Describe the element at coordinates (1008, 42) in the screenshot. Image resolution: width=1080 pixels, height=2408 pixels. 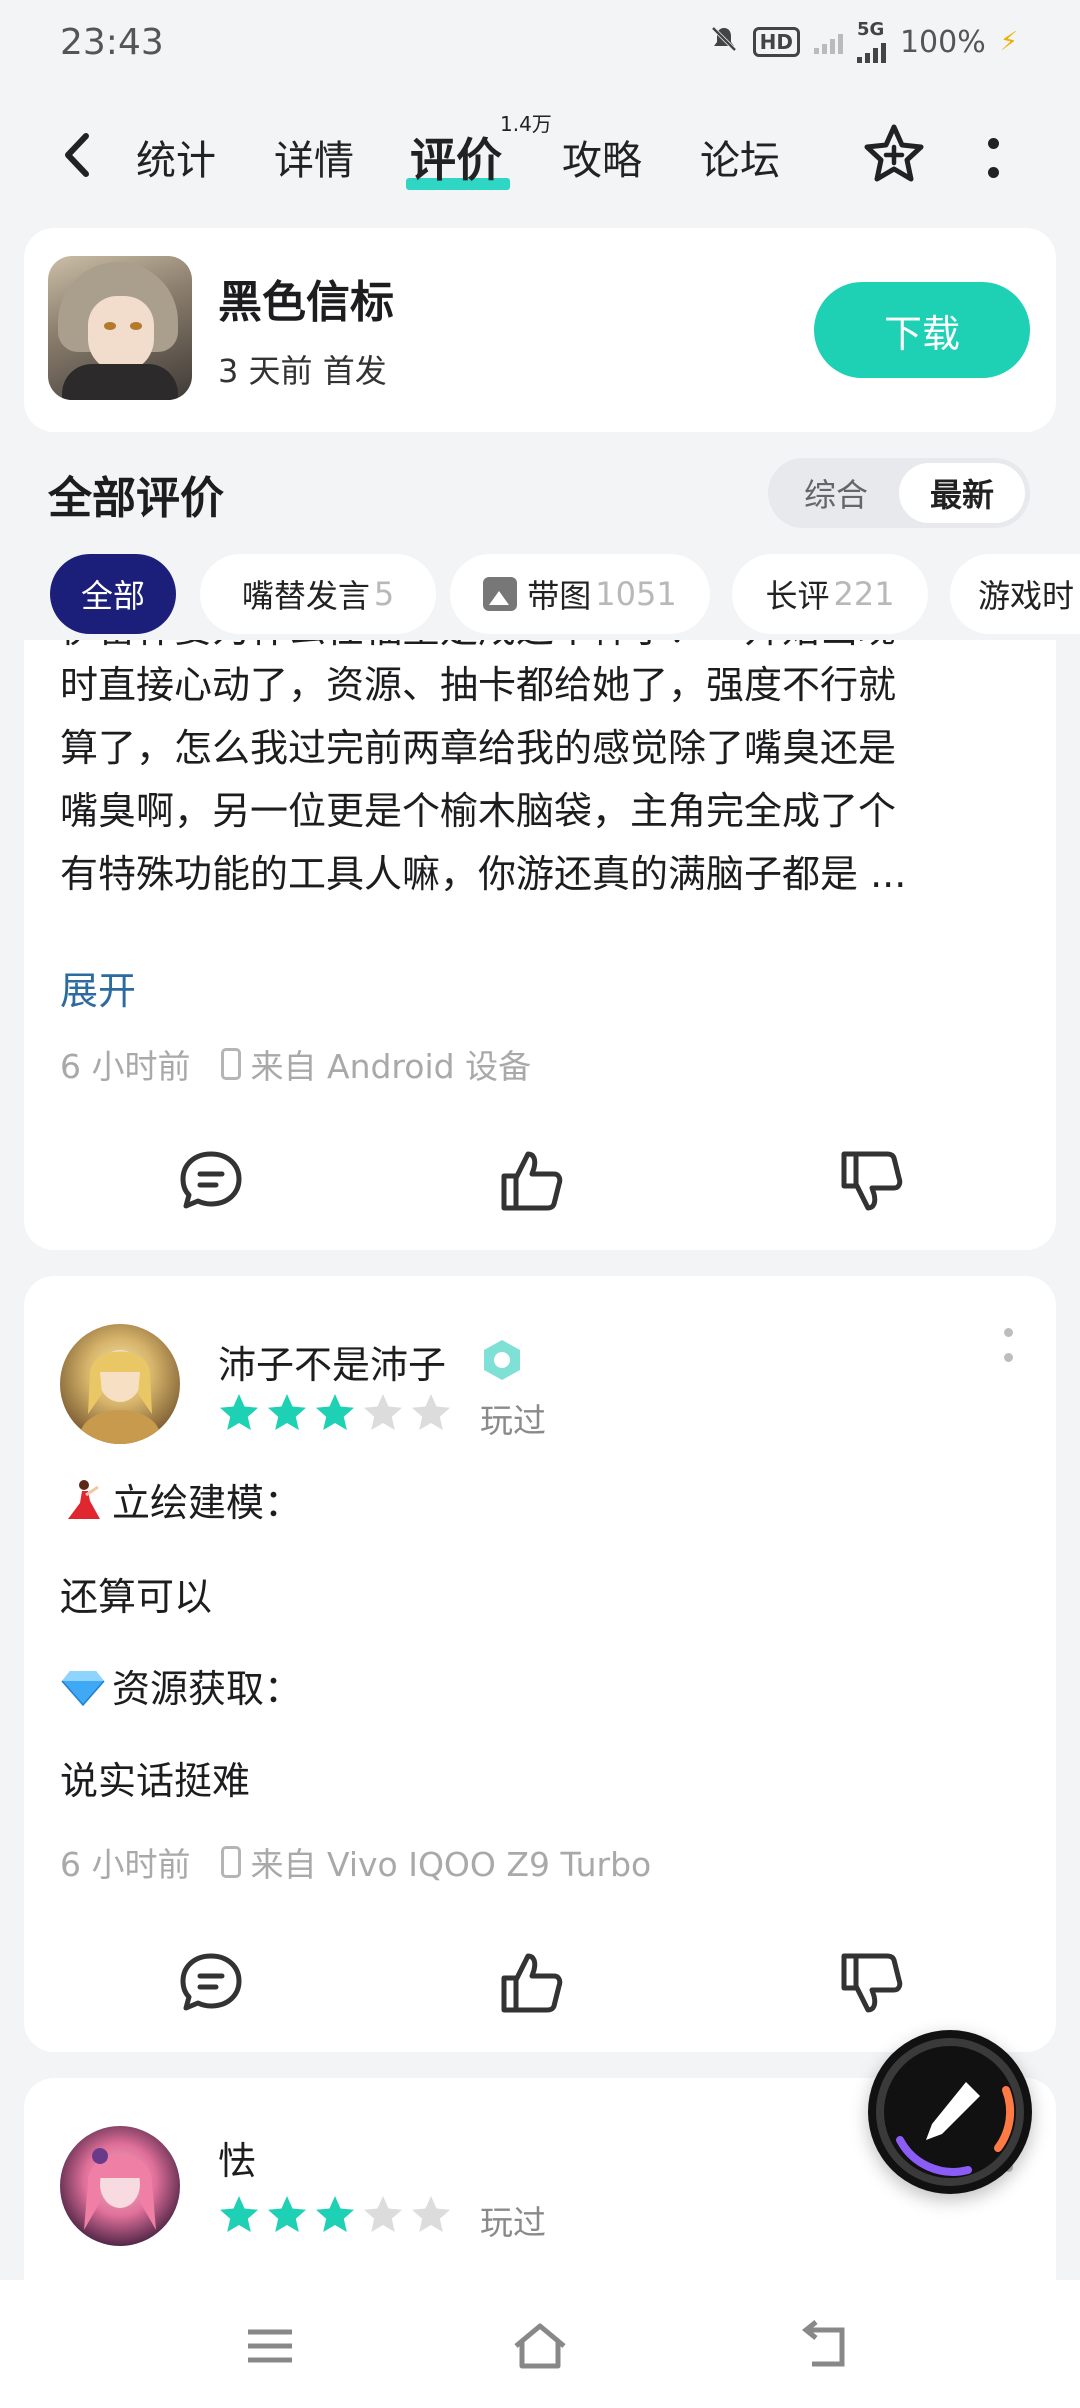
I see `battery-charging-icon: ⚡` at that location.